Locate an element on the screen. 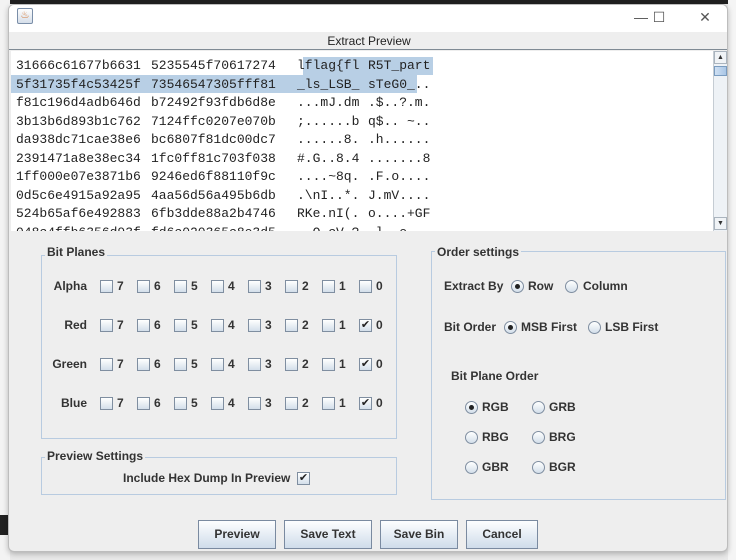  alpha-bit-6-checkbox is located at coordinates (143, 286).